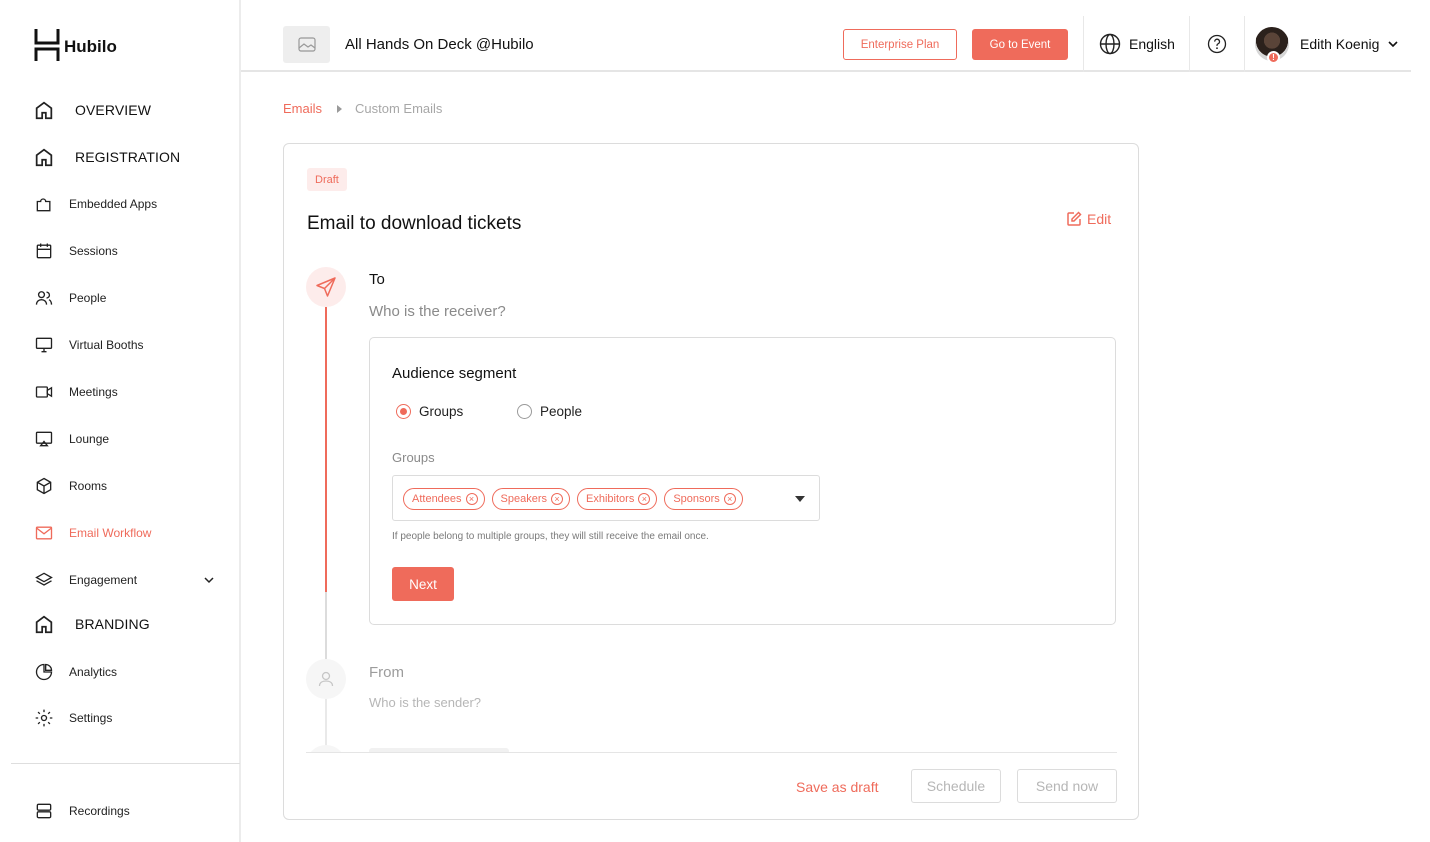  I want to click on sidebar-item-virtual-booths: Virtual Booths, so click(119, 345).